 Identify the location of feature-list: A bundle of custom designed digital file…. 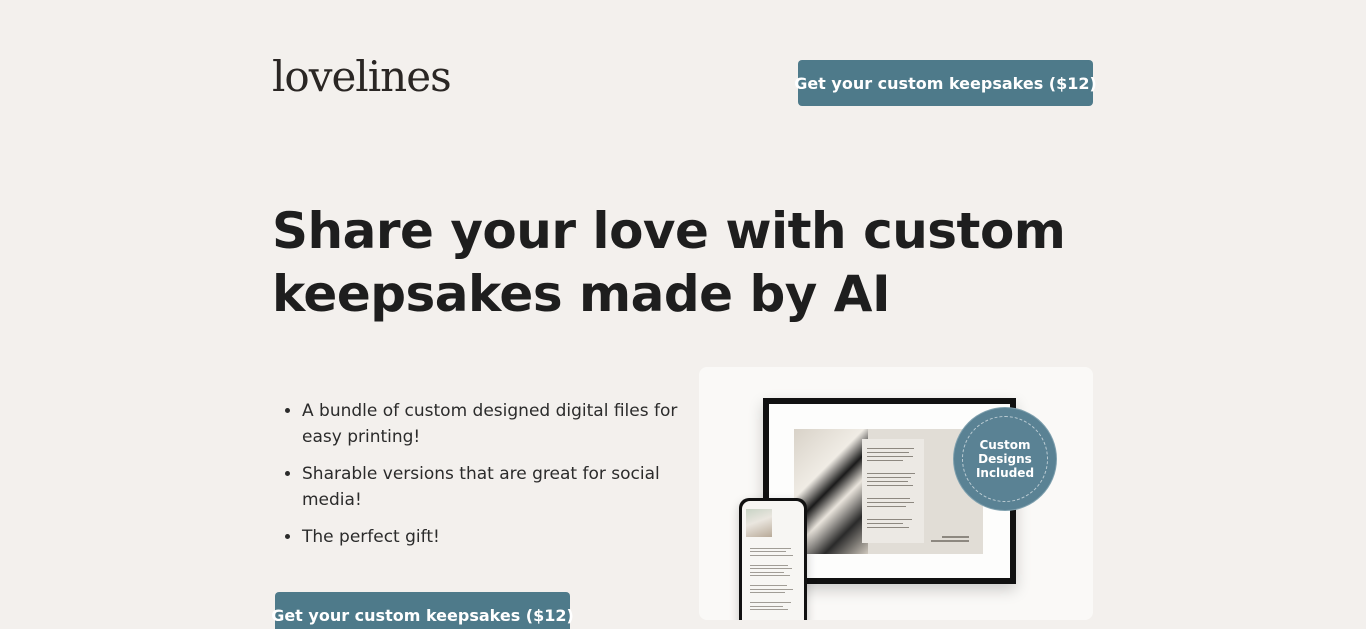
(482, 479).